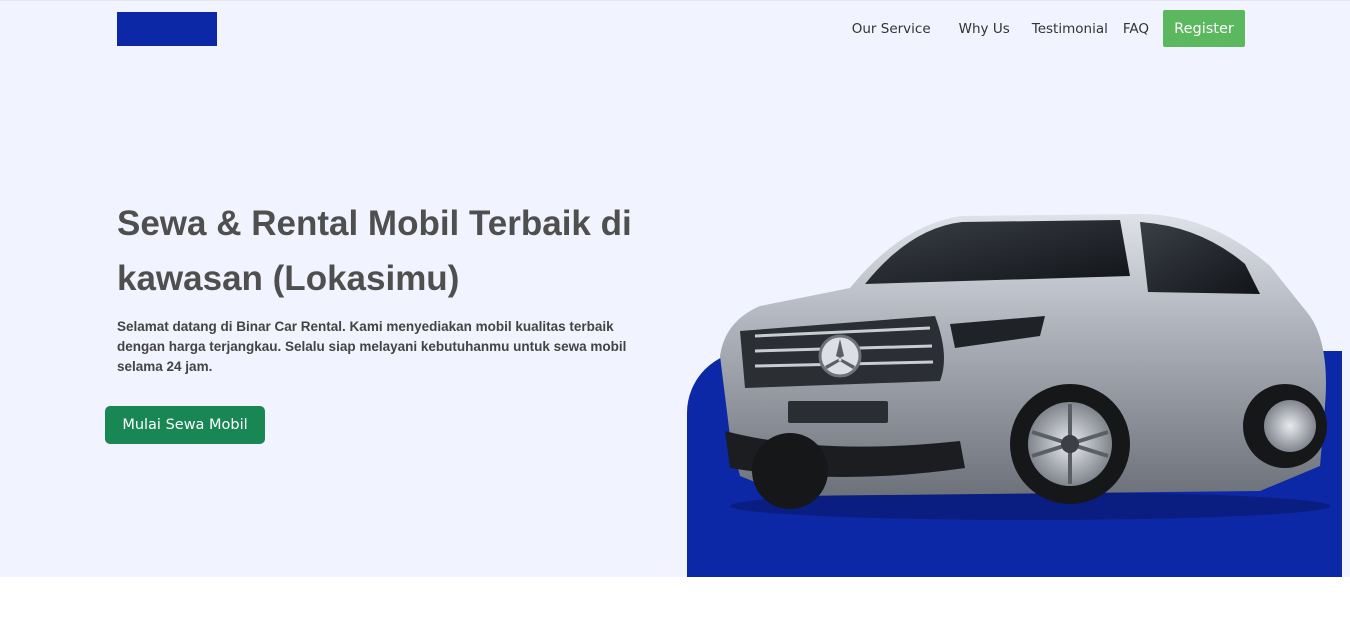 The height and width of the screenshot is (630, 1350). What do you see at coordinates (1070, 29) in the screenshot?
I see `nav-link-testimonial: Testimonial` at bounding box center [1070, 29].